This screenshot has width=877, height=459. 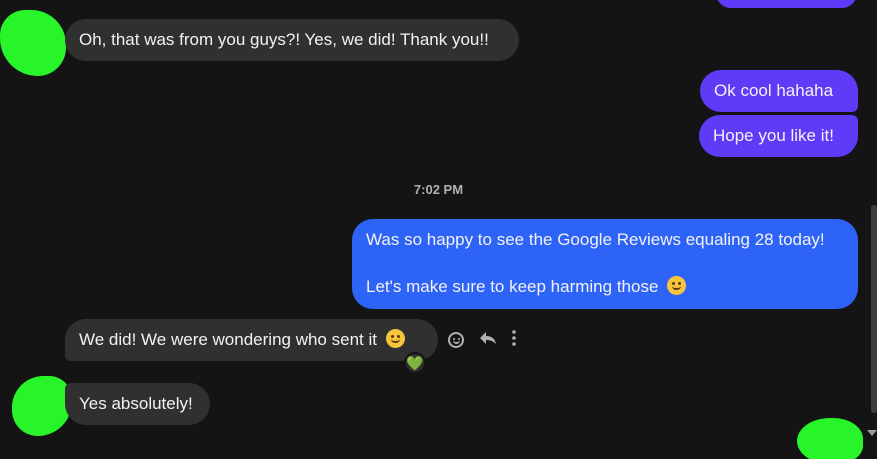 What do you see at coordinates (228, 339) in the screenshot?
I see `message-text: We did! We were wondering who sent it` at bounding box center [228, 339].